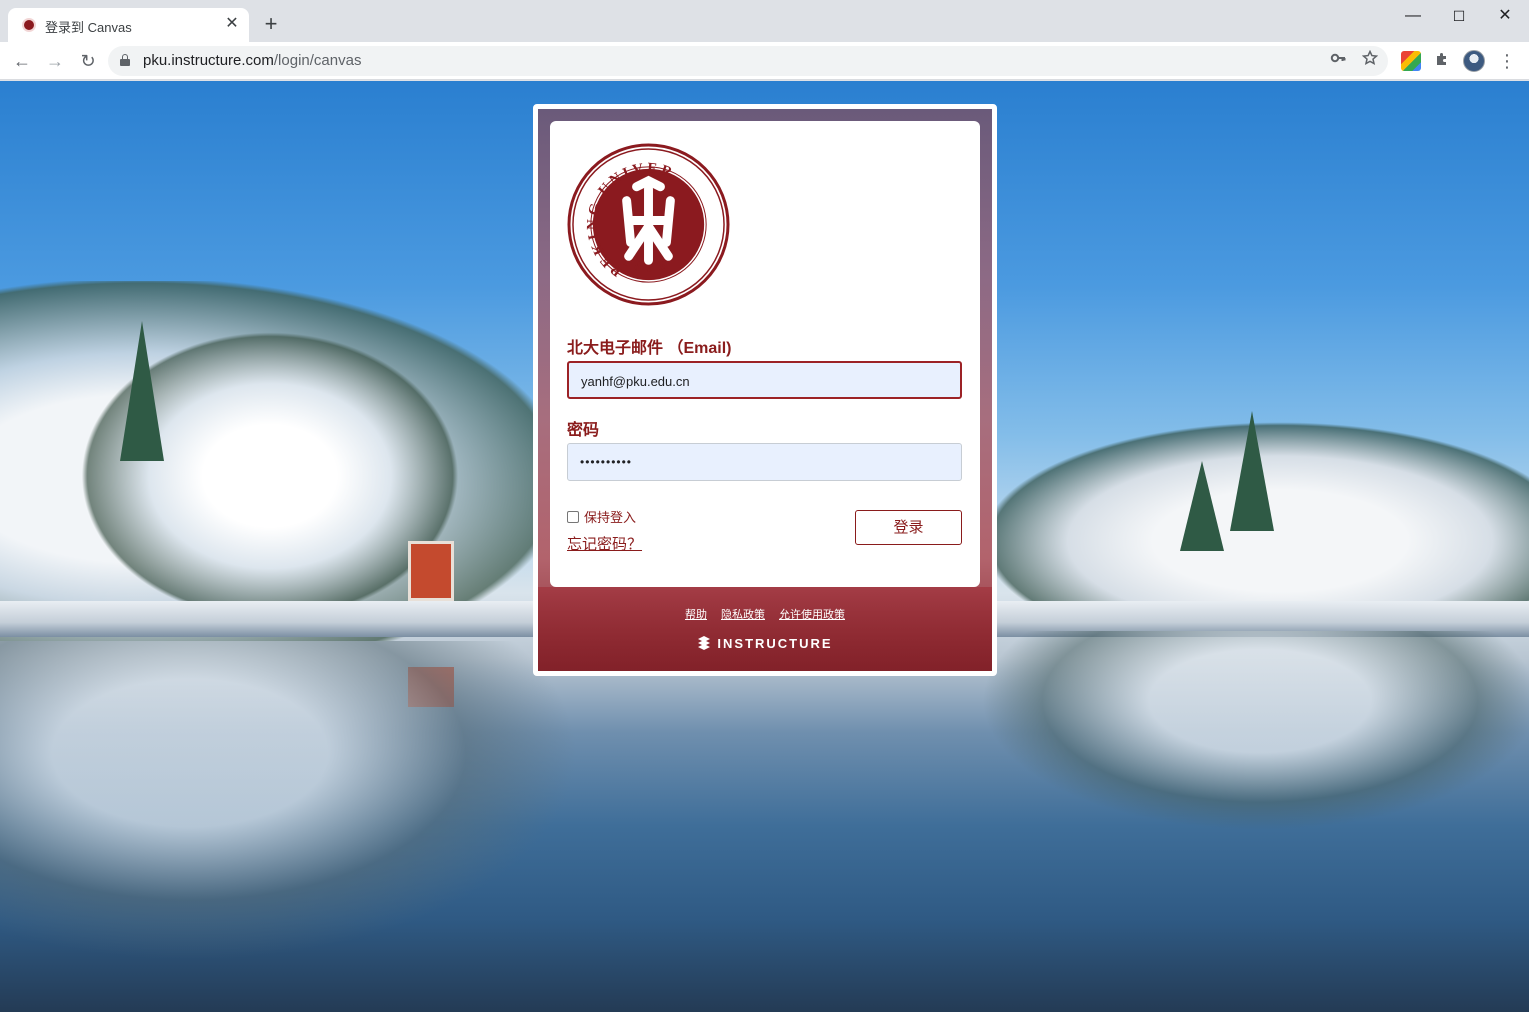  What do you see at coordinates (748, 61) in the screenshot?
I see `address-bar: pku.instructure.com/login/canvas` at bounding box center [748, 61].